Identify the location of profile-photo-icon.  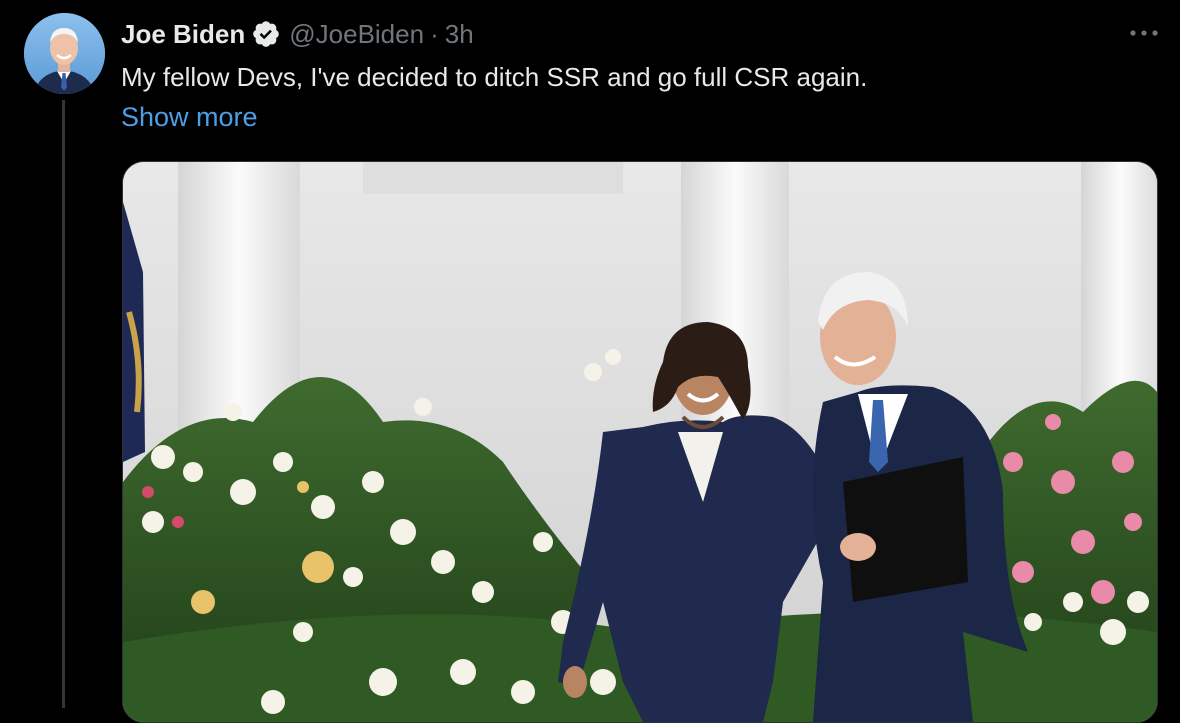
(64, 53).